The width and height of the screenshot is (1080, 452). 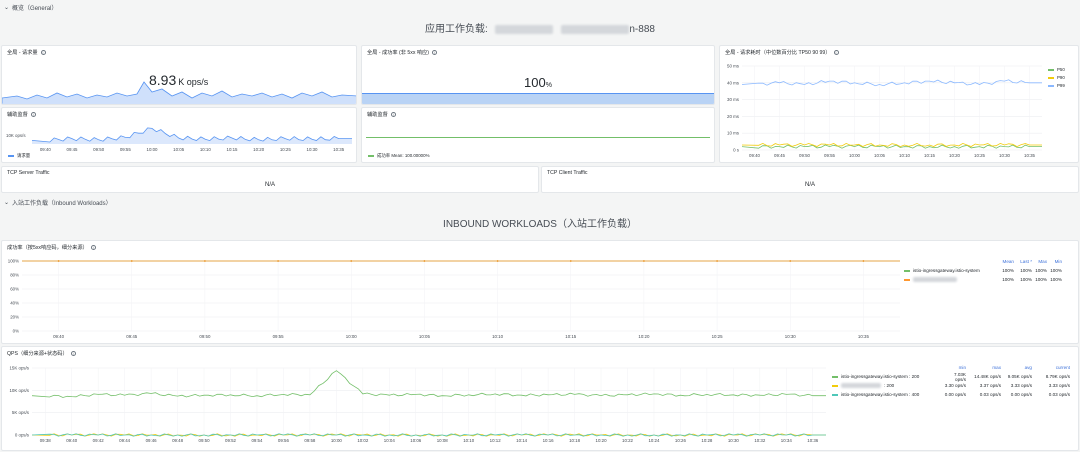 What do you see at coordinates (270, 179) in the screenshot?
I see `panel-tcp-server: TCP Server Traffic N/A` at bounding box center [270, 179].